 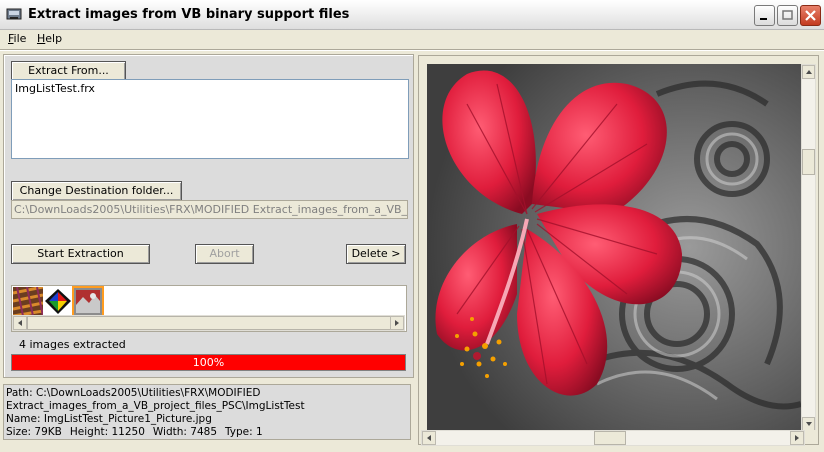 What do you see at coordinates (763, 19) in the screenshot?
I see `minimize-icon` at bounding box center [763, 19].